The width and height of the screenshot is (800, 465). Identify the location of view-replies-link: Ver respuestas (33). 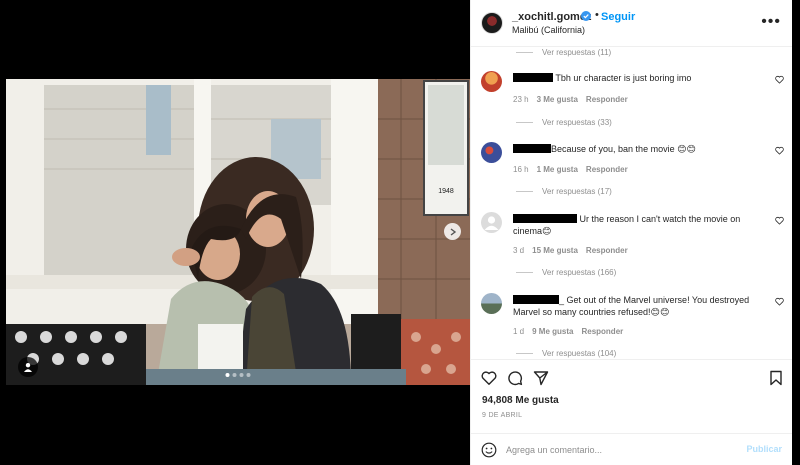
(564, 122).